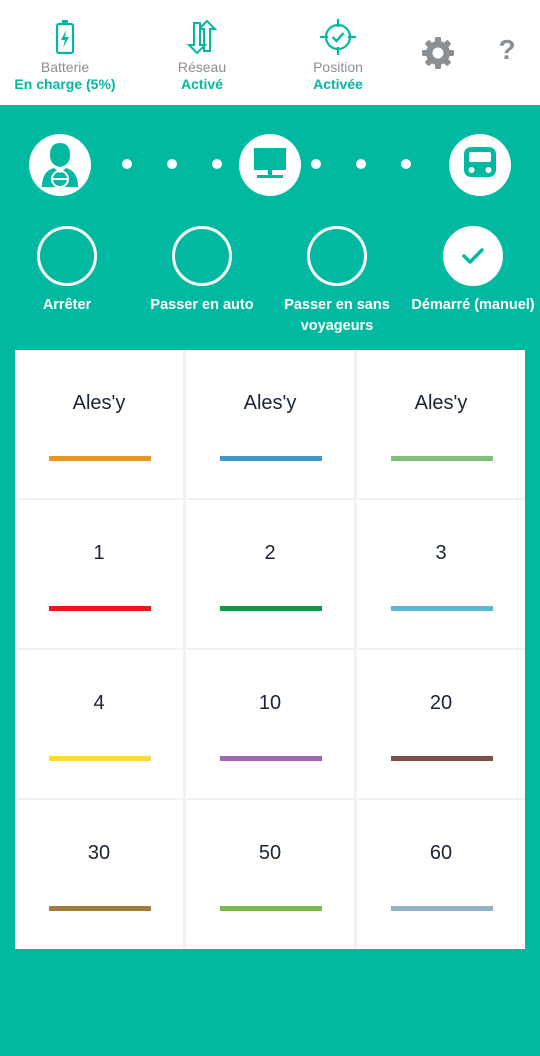 Image resolution: width=540 pixels, height=1056 pixels. I want to click on mode-stop: Arrêter, so click(71, 271).